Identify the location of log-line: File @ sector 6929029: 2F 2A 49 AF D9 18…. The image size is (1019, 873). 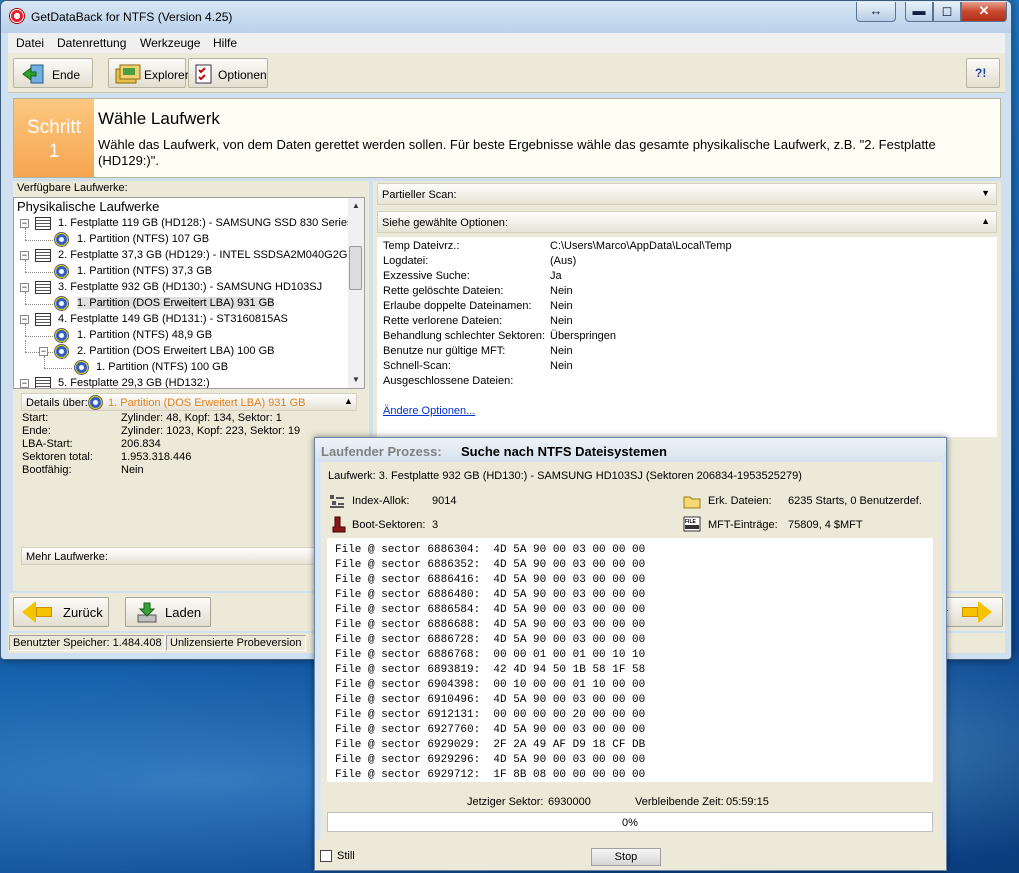
(490, 745).